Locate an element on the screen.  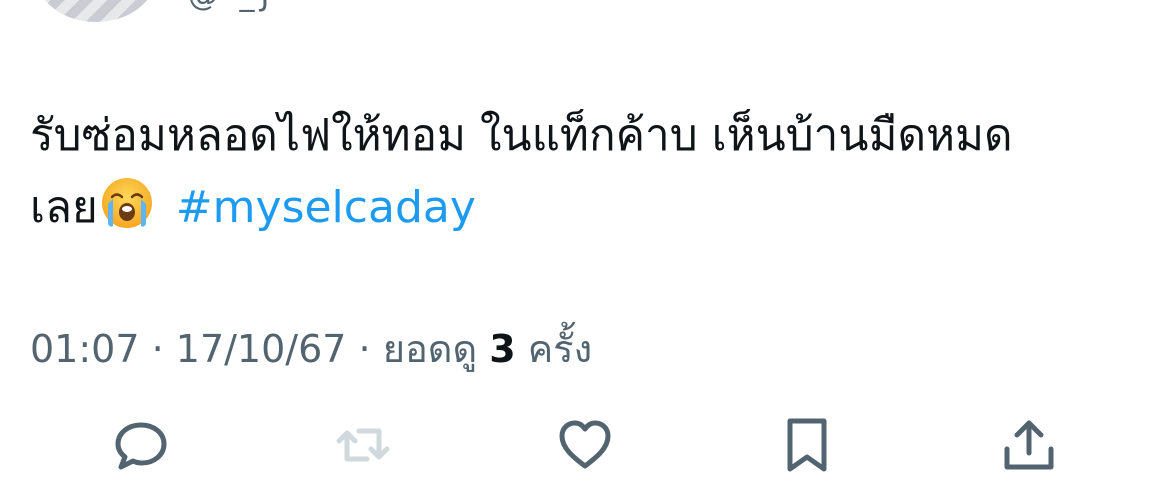
share-icon is located at coordinates (1029, 445).